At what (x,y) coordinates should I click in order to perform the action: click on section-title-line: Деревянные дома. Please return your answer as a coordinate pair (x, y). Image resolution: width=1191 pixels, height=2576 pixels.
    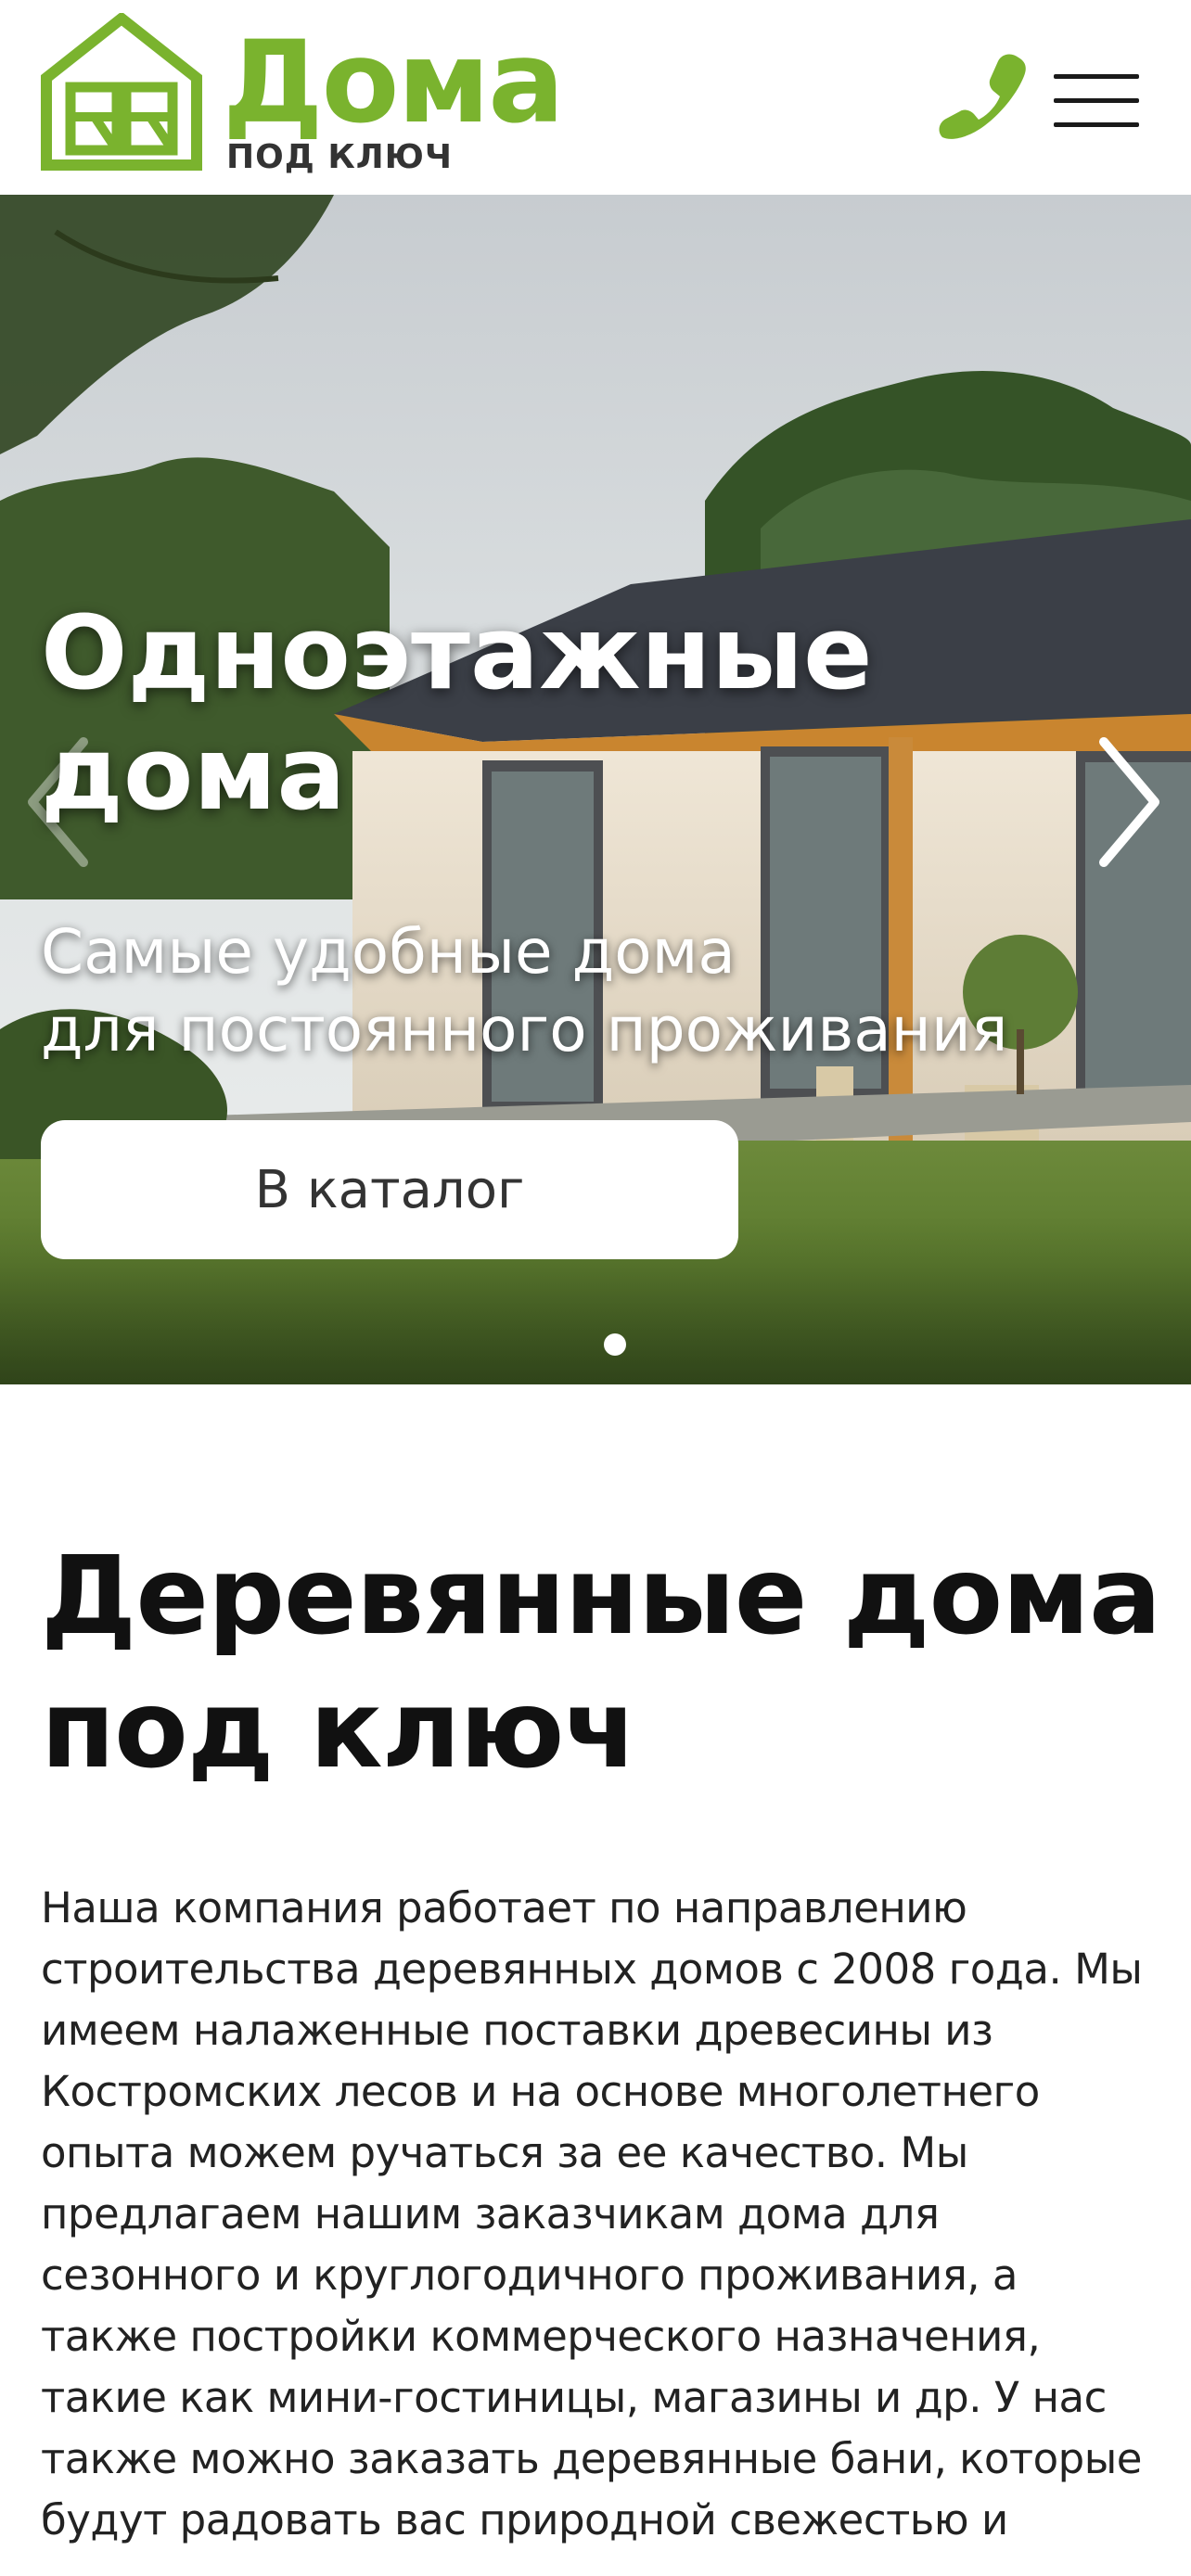
    Looking at the image, I should click on (601, 1597).